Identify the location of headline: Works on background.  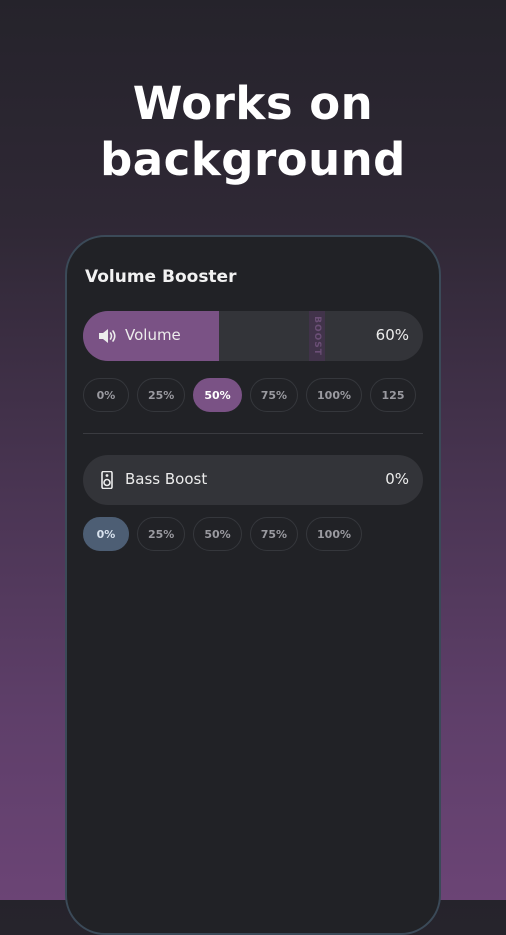
(253, 132).